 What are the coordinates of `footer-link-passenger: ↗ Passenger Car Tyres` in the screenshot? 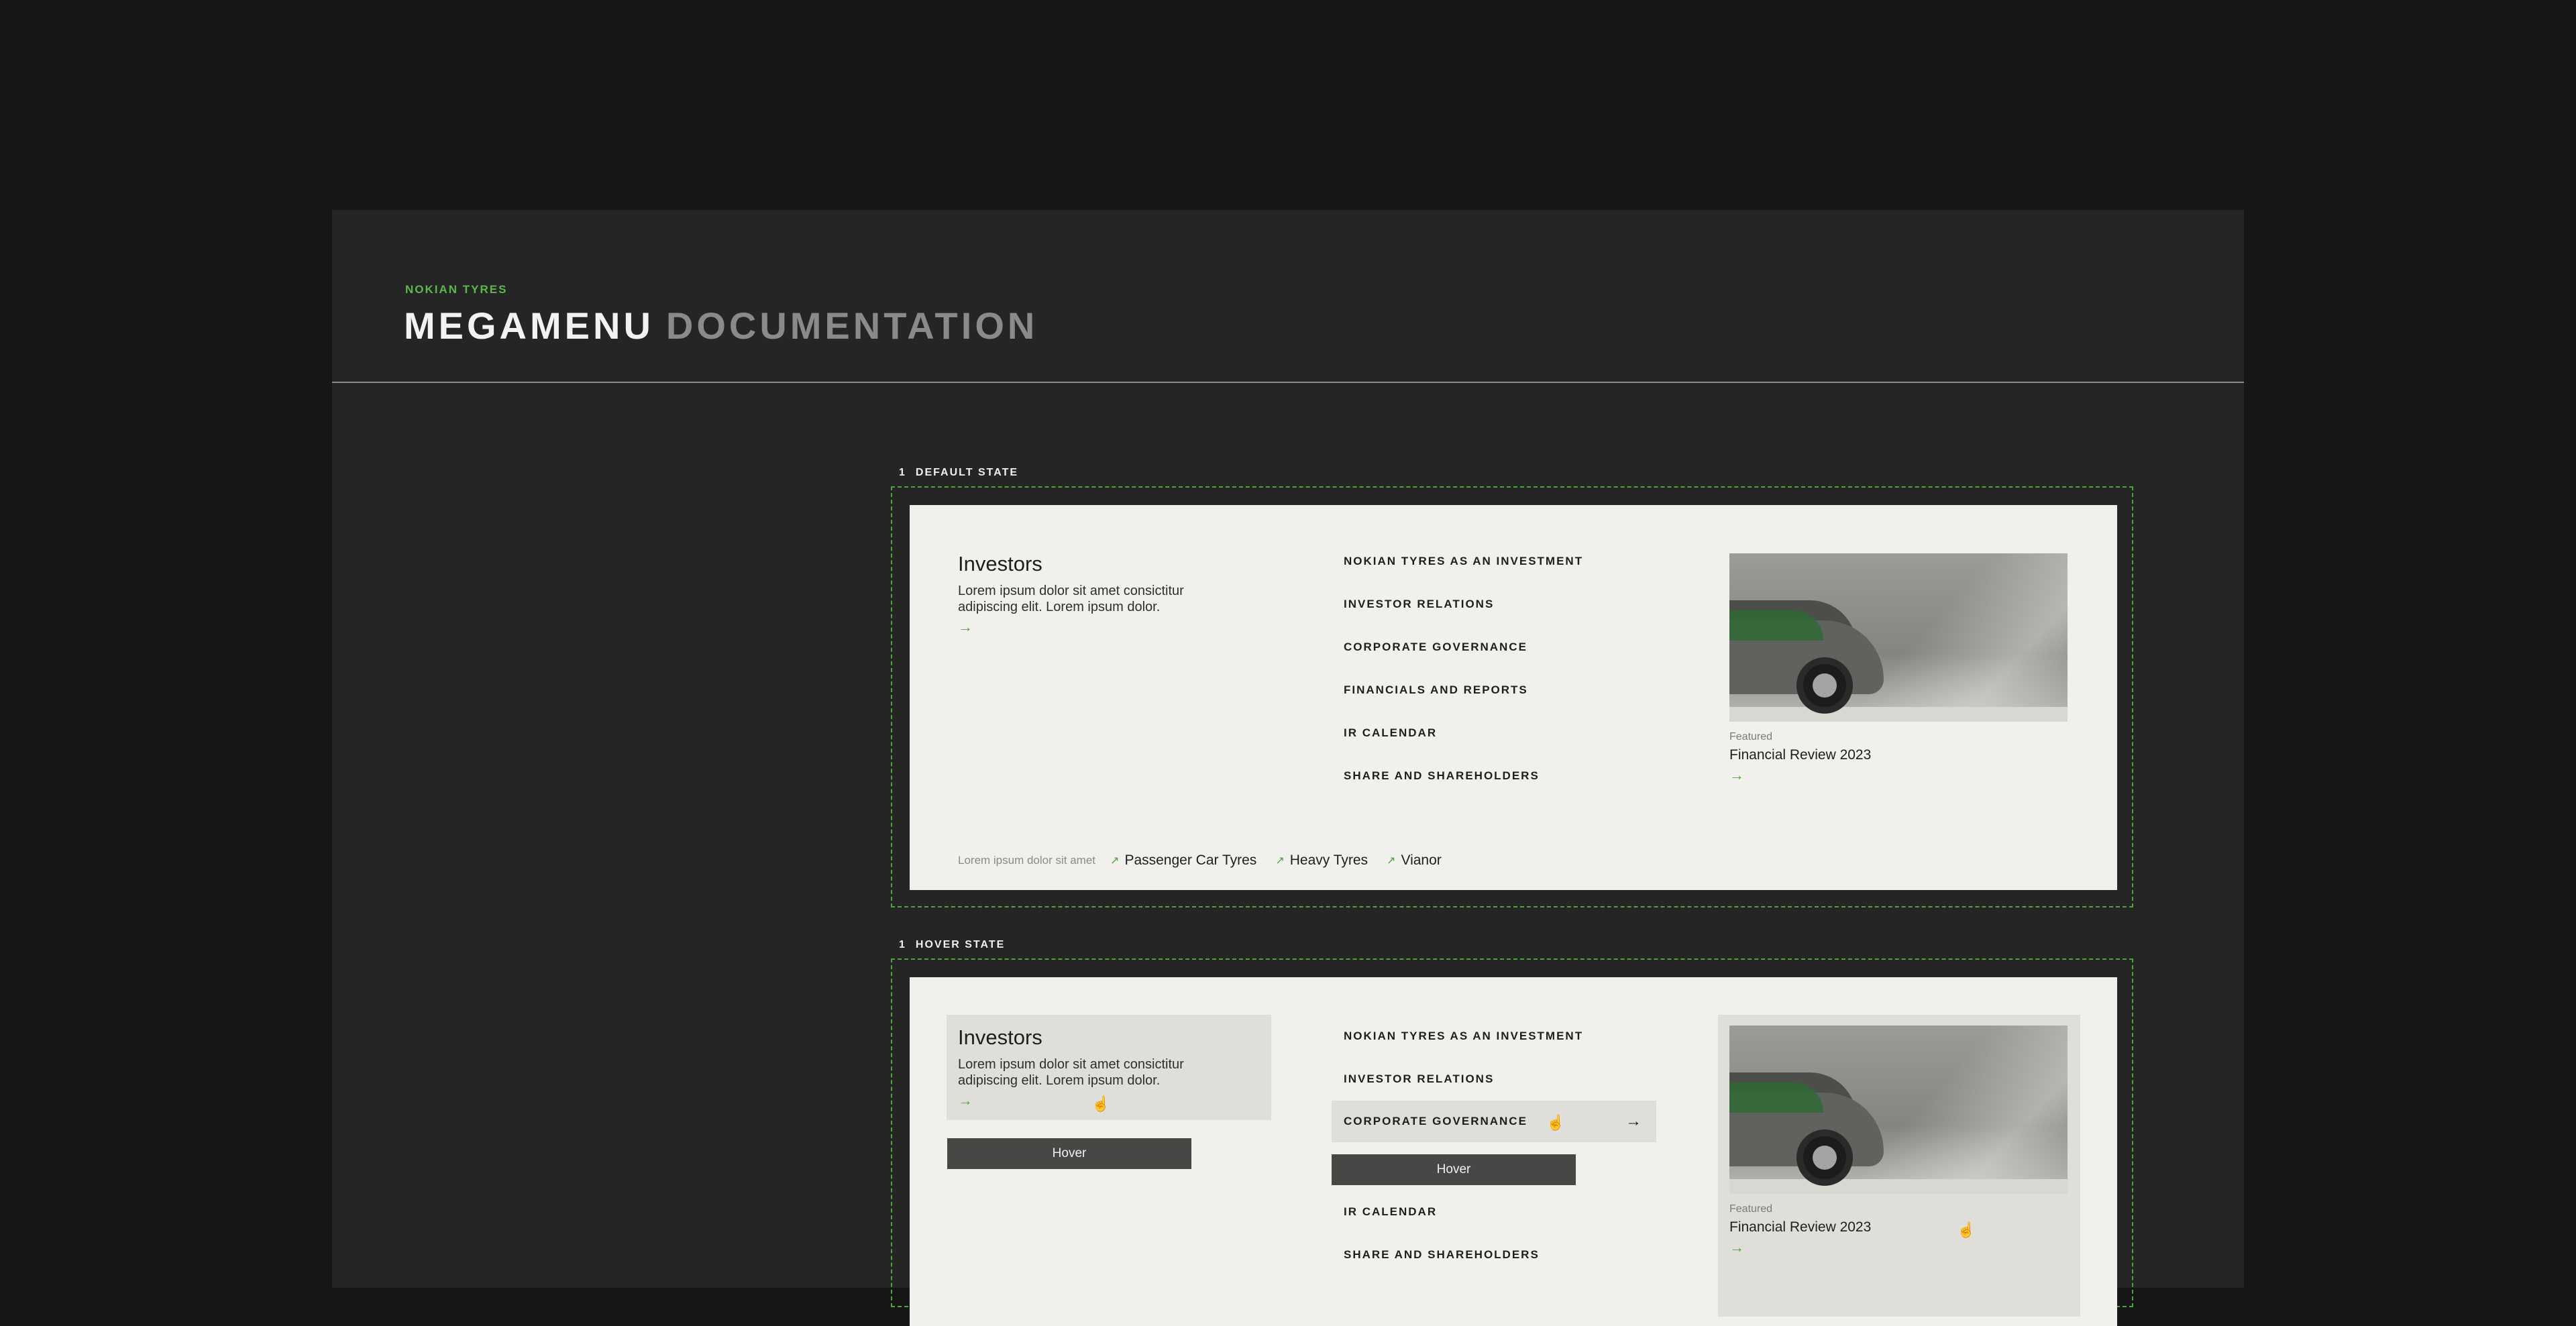 It's located at (1183, 860).